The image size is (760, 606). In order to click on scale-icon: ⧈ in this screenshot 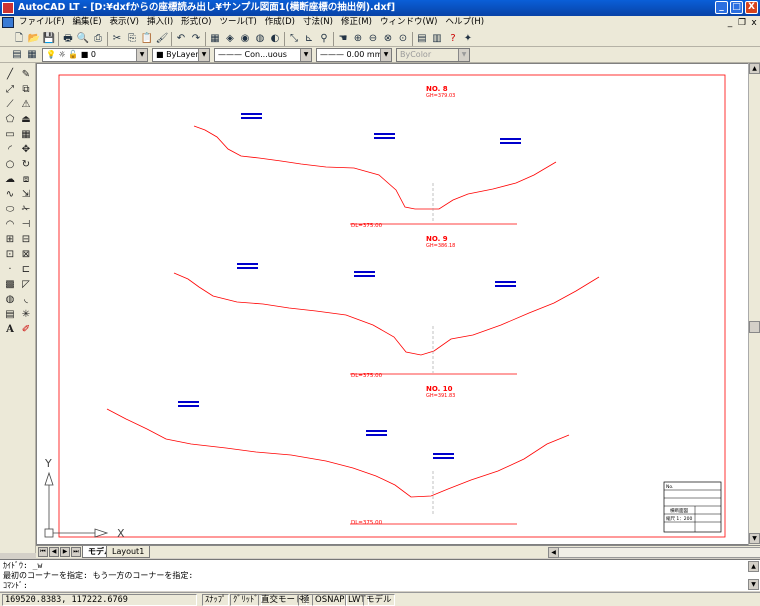, I will do `click(26, 180)`.